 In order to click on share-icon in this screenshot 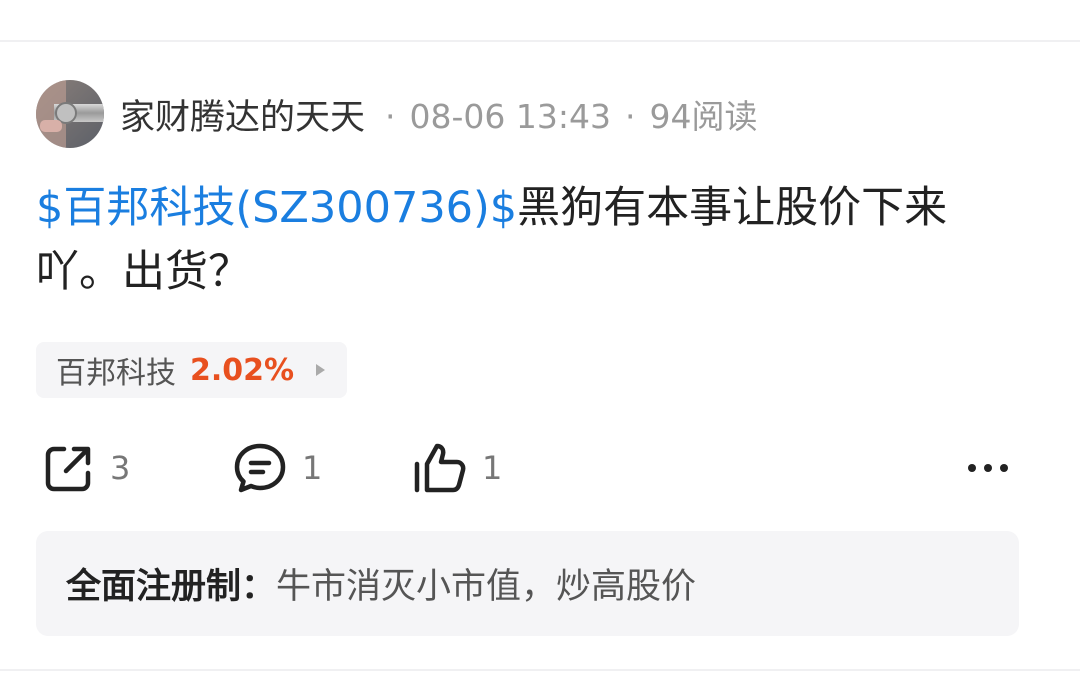, I will do `click(68, 469)`.